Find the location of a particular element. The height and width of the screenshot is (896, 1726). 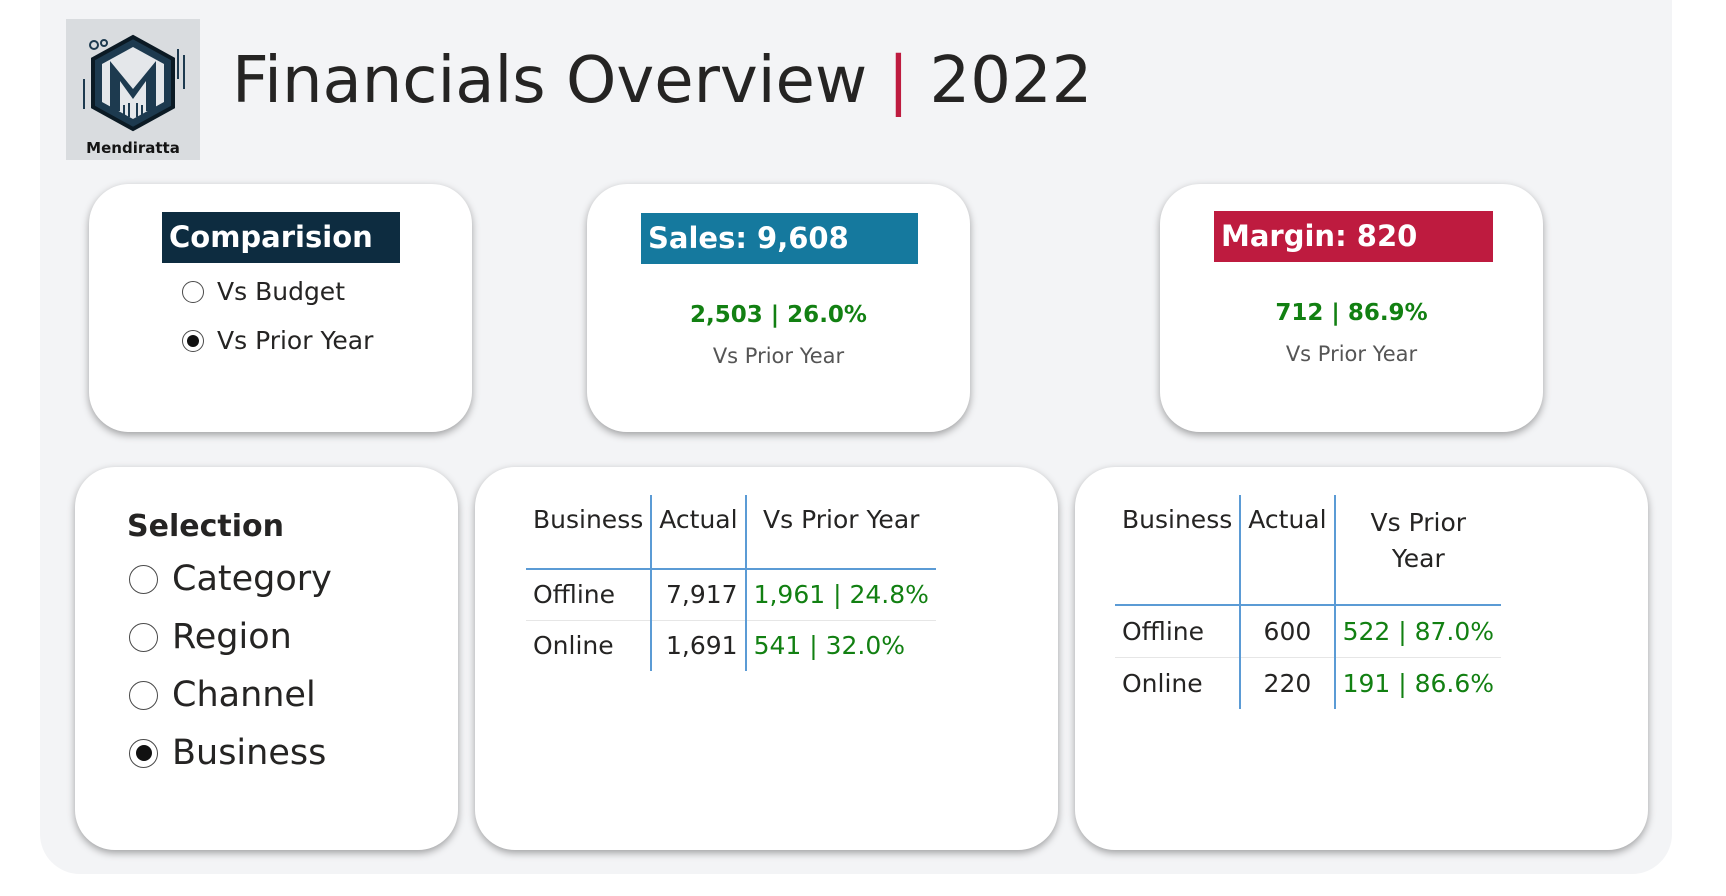

cell-vs-prior-year: 541 | 32.0% is located at coordinates (829, 646).